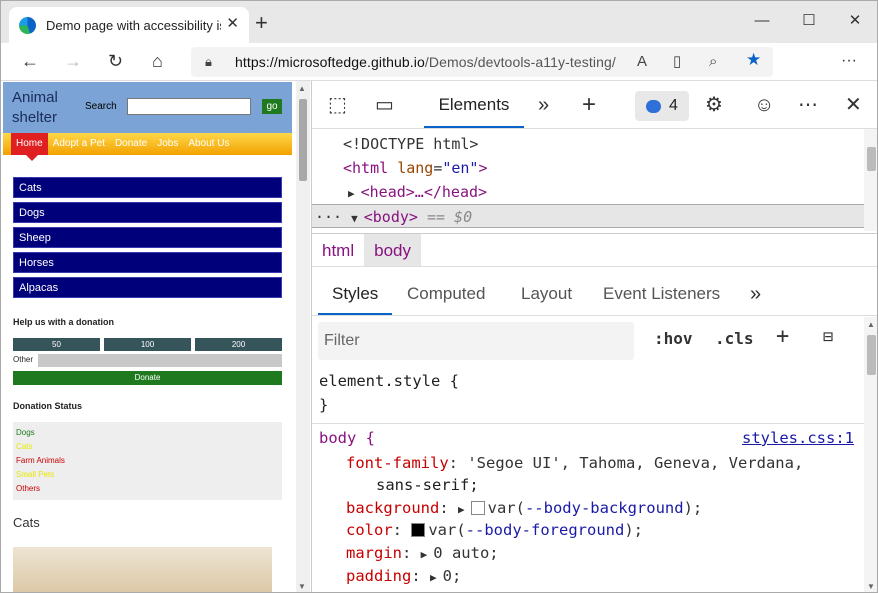  What do you see at coordinates (147, 344) in the screenshot?
I see `amount-100-button: 100` at bounding box center [147, 344].